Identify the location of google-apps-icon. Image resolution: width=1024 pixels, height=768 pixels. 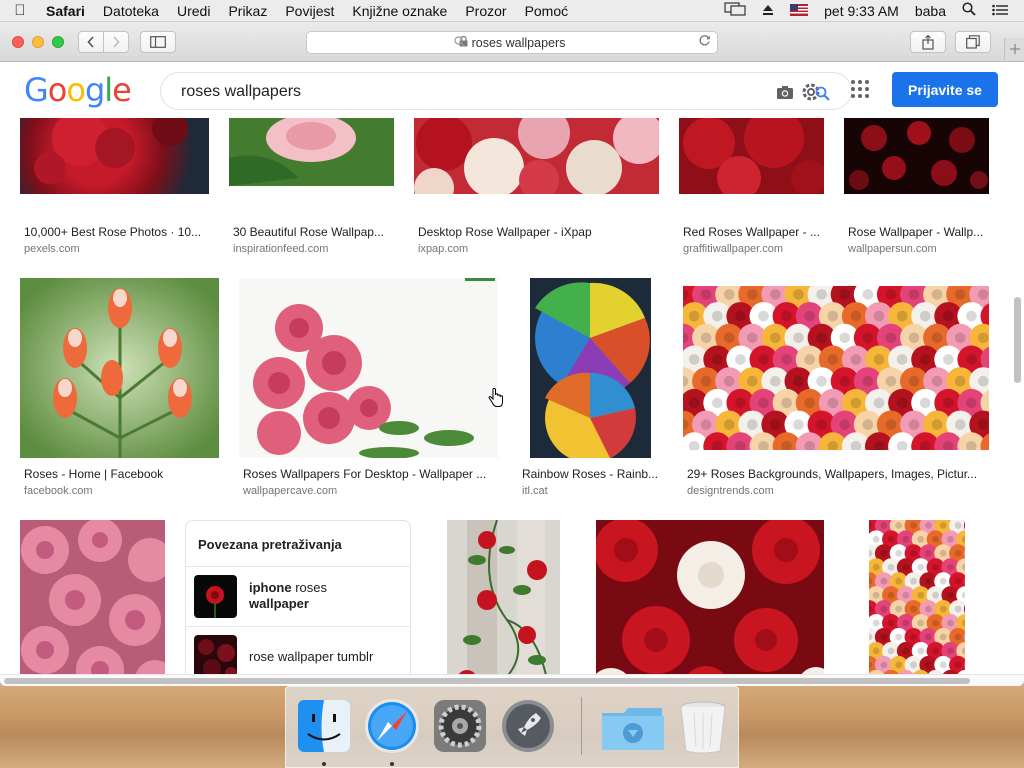
(860, 89).